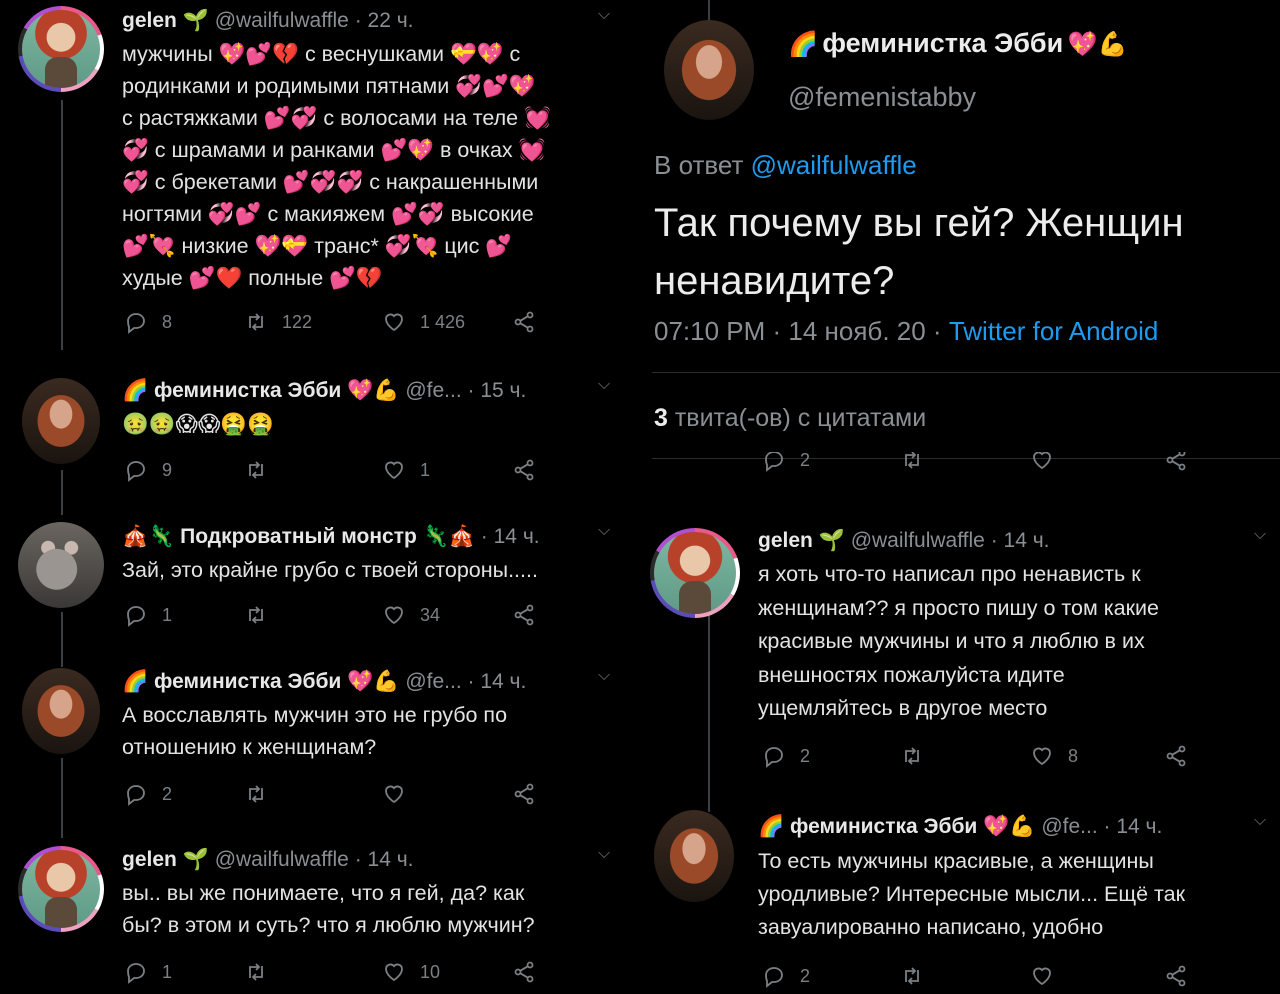 This screenshot has width=1280, height=994. What do you see at coordinates (430, 971) in the screenshot?
I see `like-count: 10` at bounding box center [430, 971].